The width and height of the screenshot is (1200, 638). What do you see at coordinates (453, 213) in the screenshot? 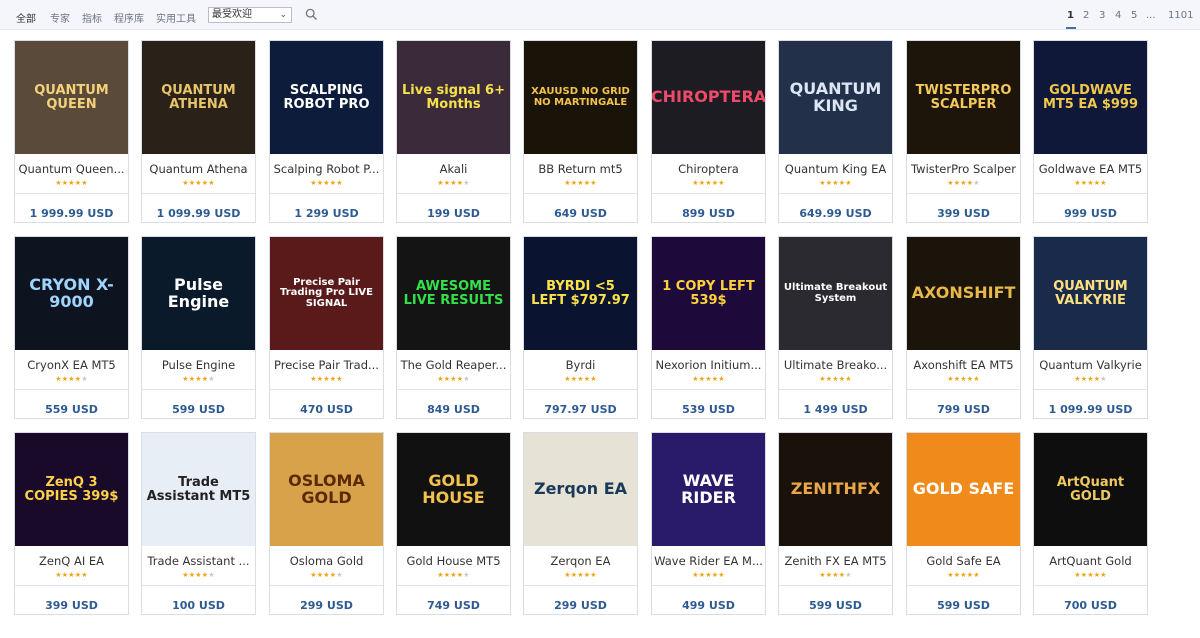
I see `product-price: 199 USD` at bounding box center [453, 213].